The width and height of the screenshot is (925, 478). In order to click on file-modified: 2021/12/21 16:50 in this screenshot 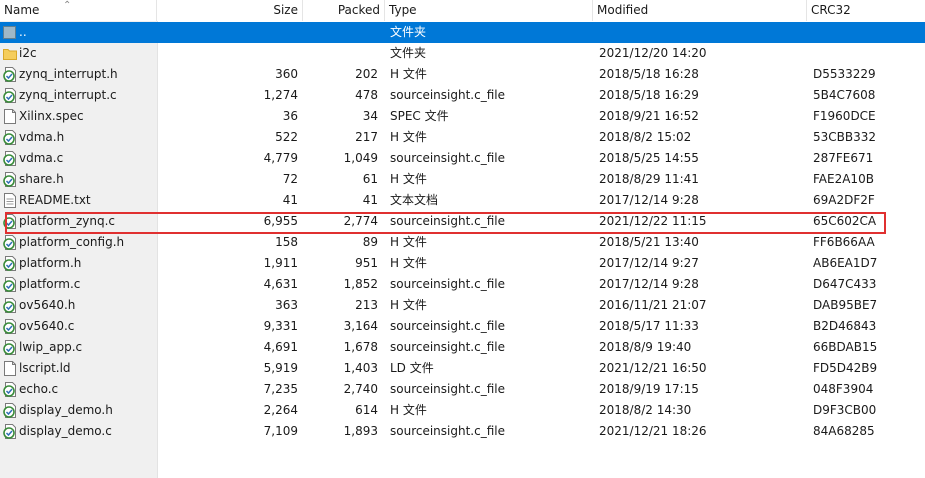, I will do `click(653, 368)`.